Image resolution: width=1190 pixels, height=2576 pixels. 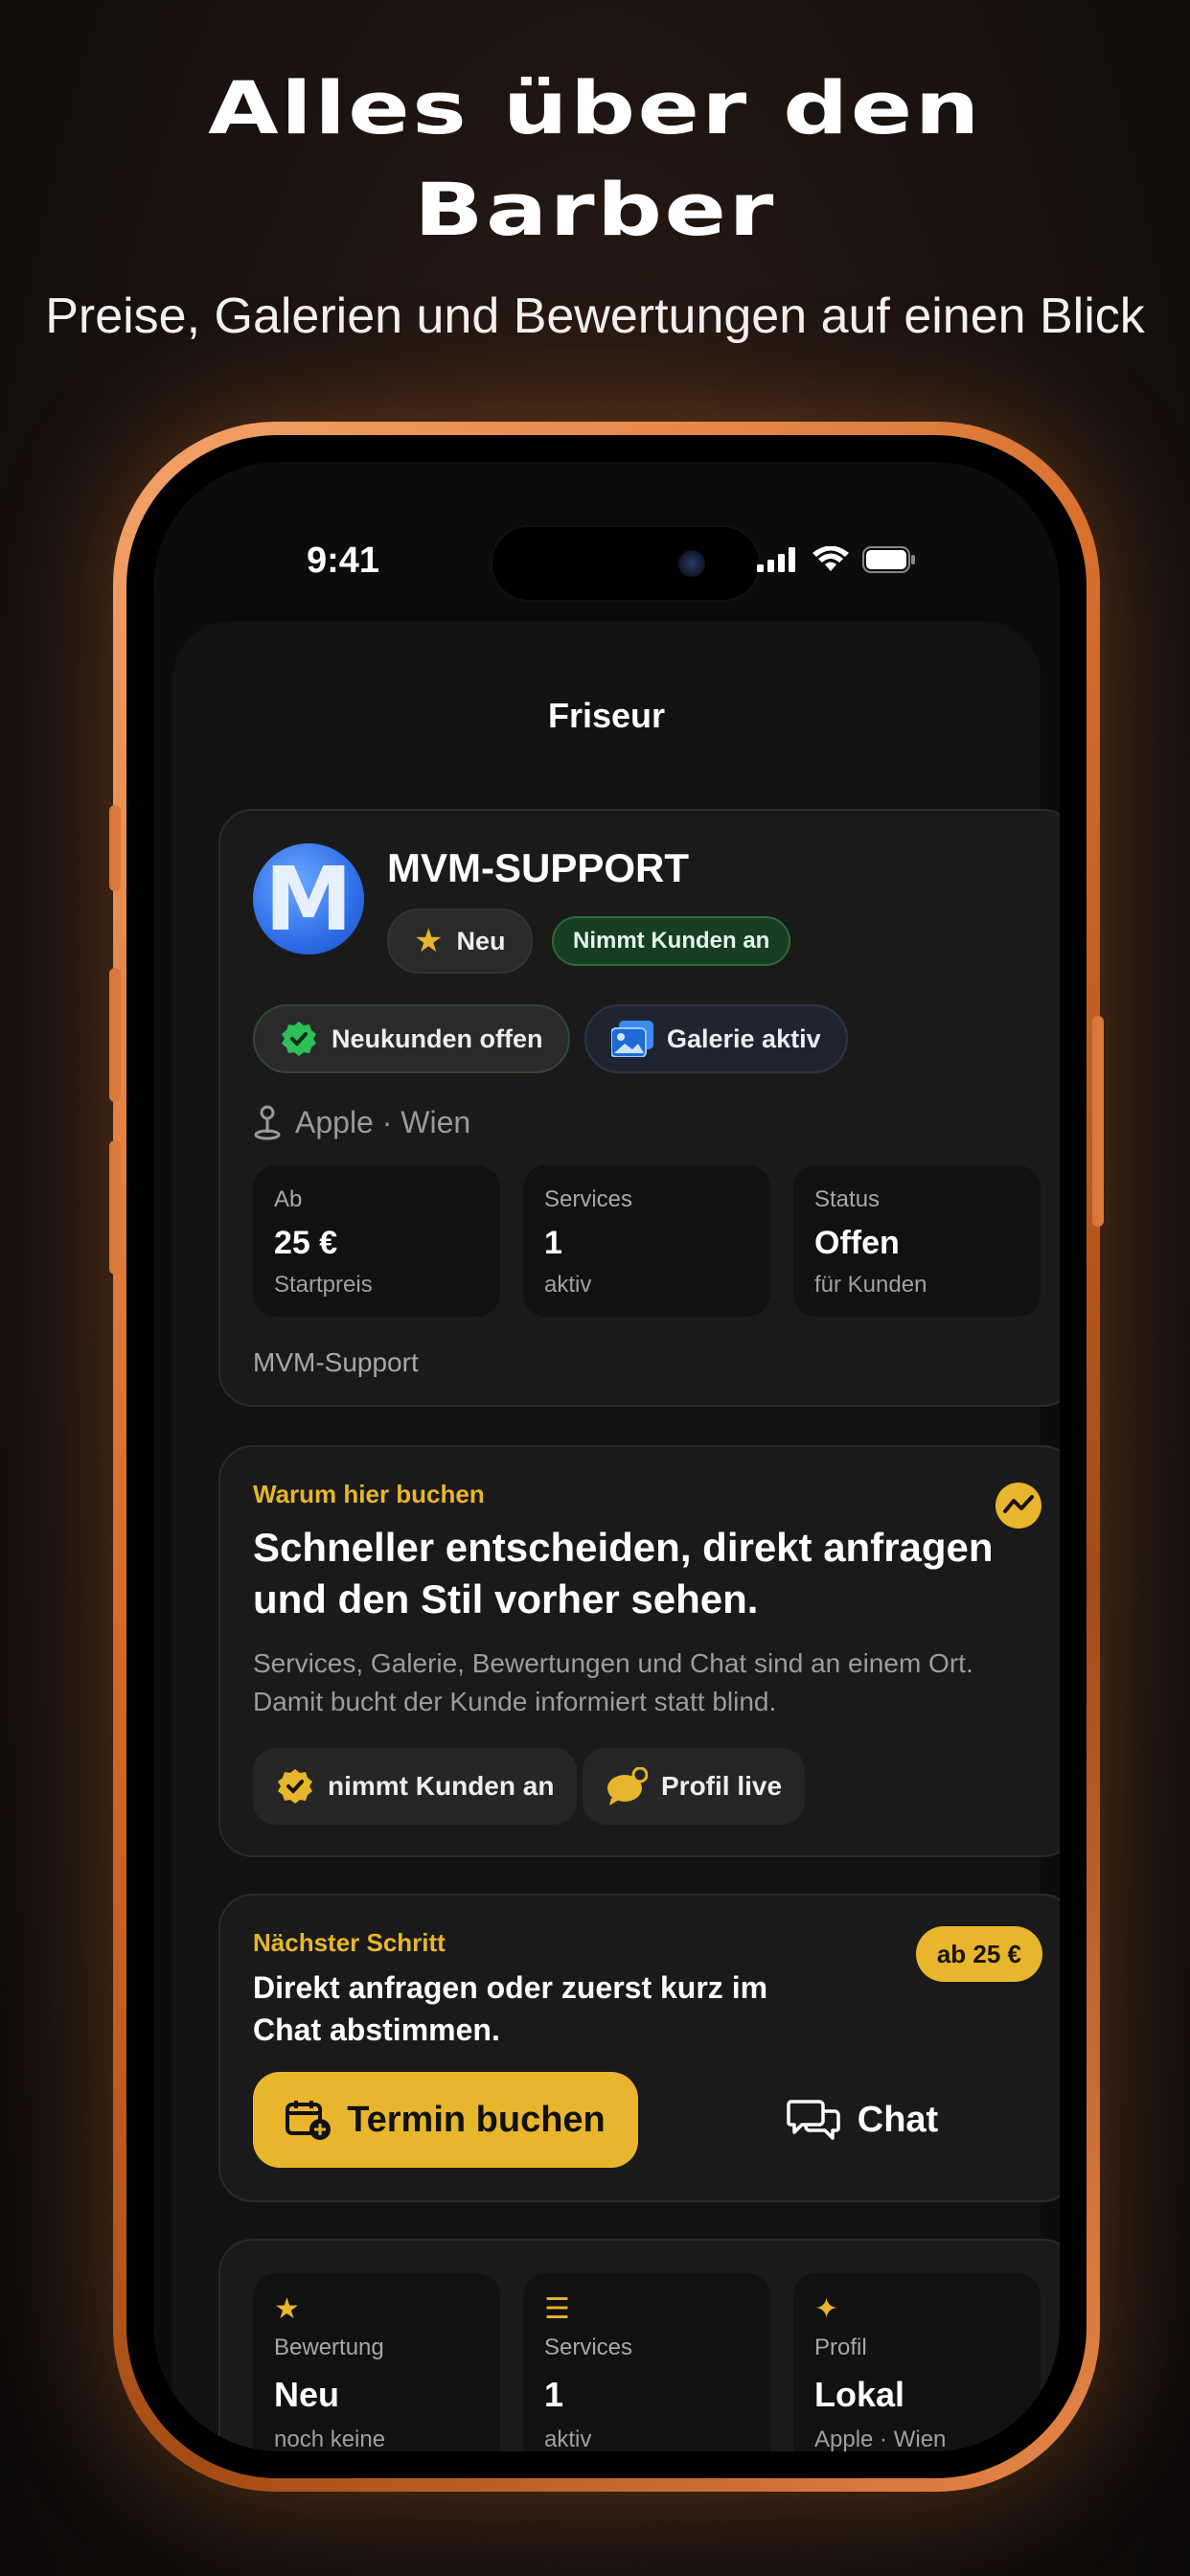 I want to click on volume-down-button, so click(x=115, y=1207).